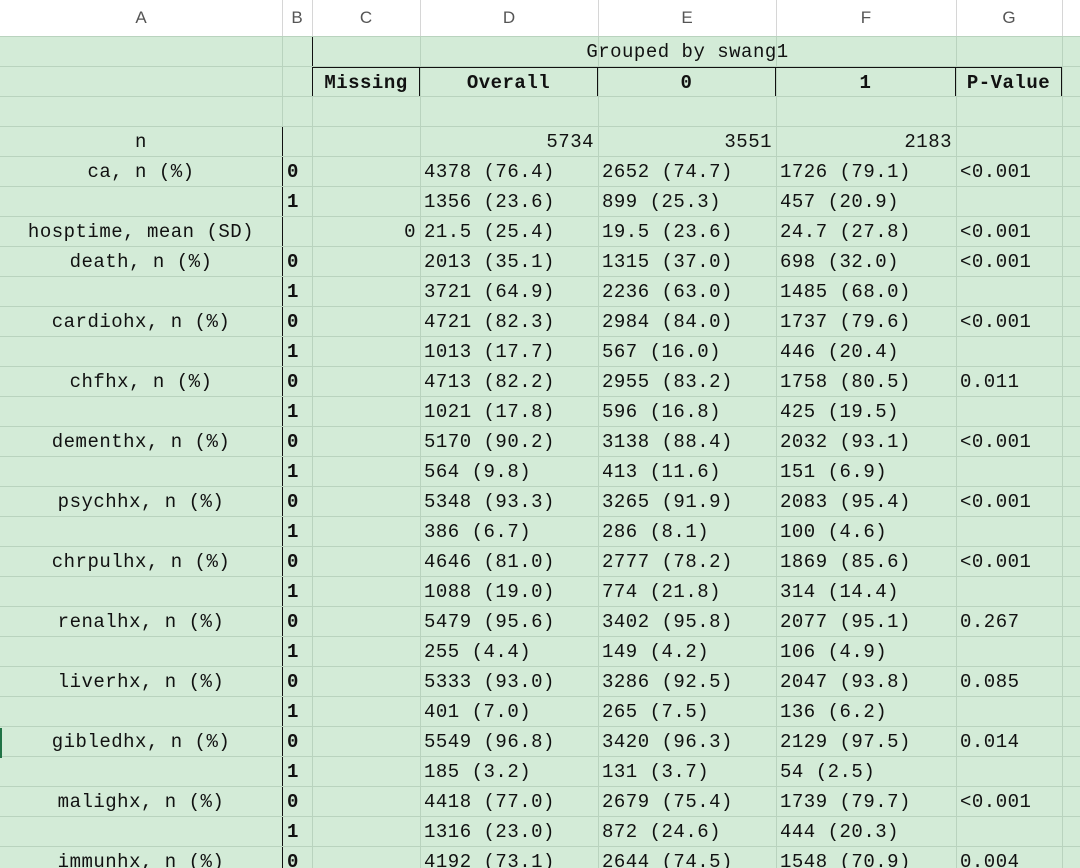 The width and height of the screenshot is (1080, 868). What do you see at coordinates (687, 502) in the screenshot?
I see `group0-cell: 3265 (91.9)` at bounding box center [687, 502].